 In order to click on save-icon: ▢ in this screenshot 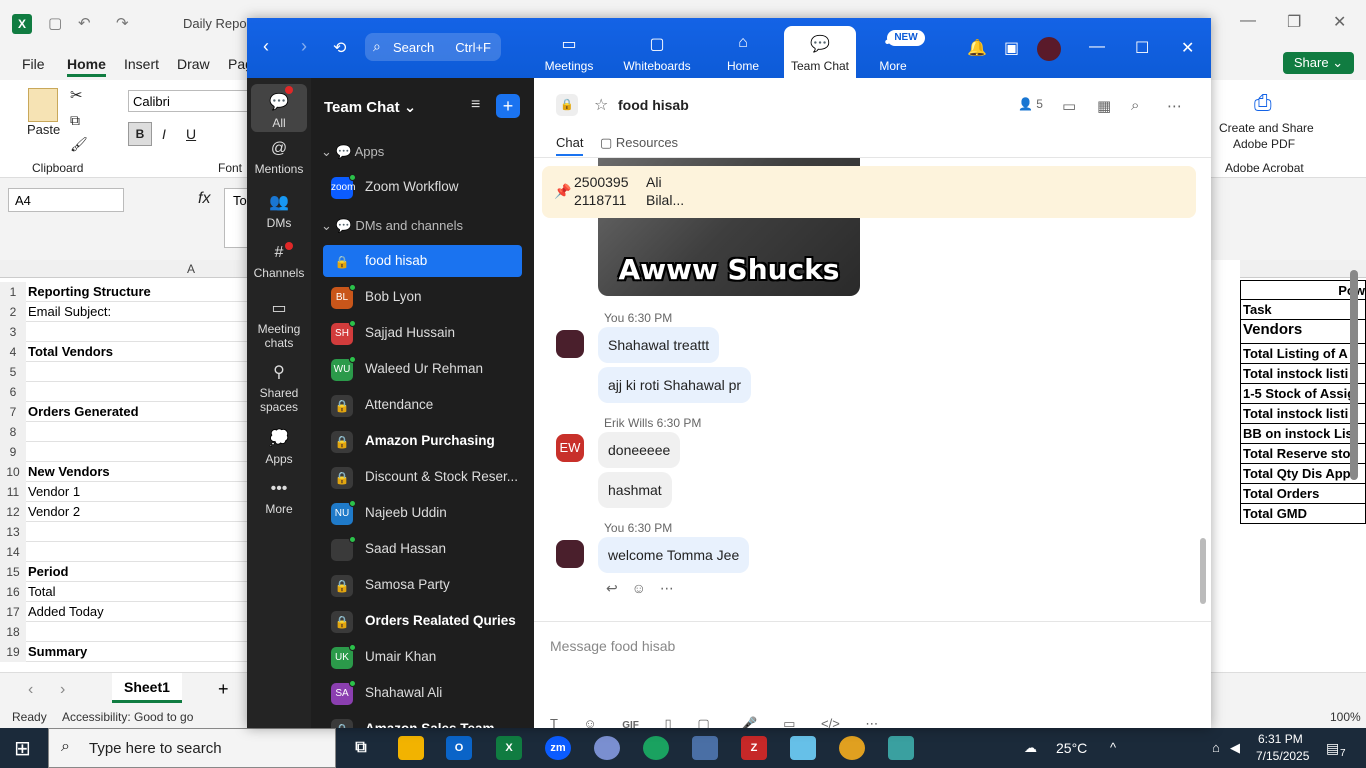, I will do `click(55, 23)`.